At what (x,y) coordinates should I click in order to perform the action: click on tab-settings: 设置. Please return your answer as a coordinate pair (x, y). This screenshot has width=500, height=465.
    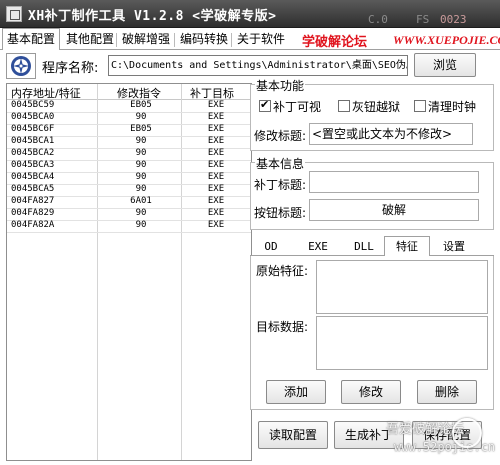
    Looking at the image, I should click on (454, 247).